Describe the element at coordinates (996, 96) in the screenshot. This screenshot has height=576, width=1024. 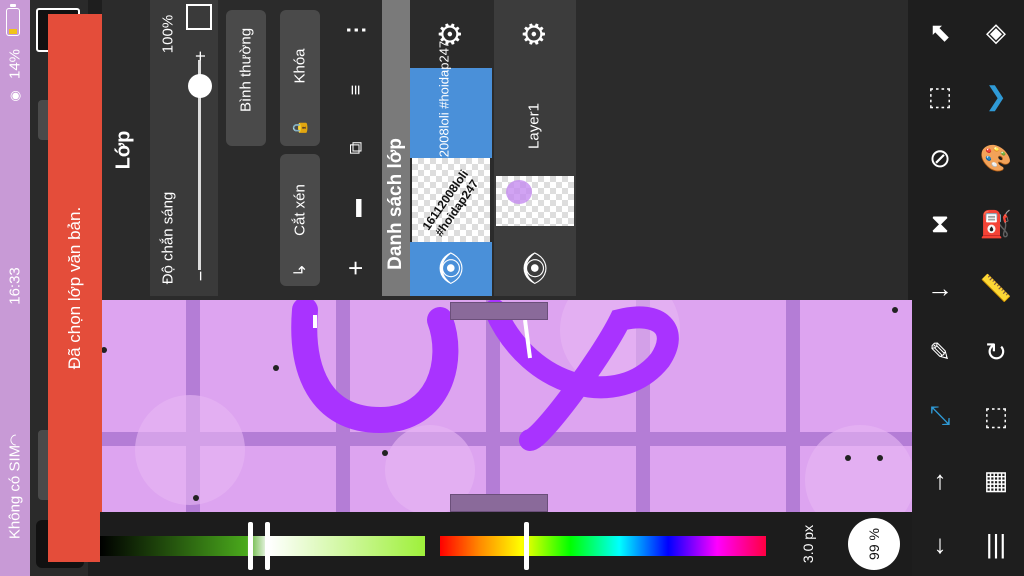
I see `brush-stack-icon: ❯` at that location.